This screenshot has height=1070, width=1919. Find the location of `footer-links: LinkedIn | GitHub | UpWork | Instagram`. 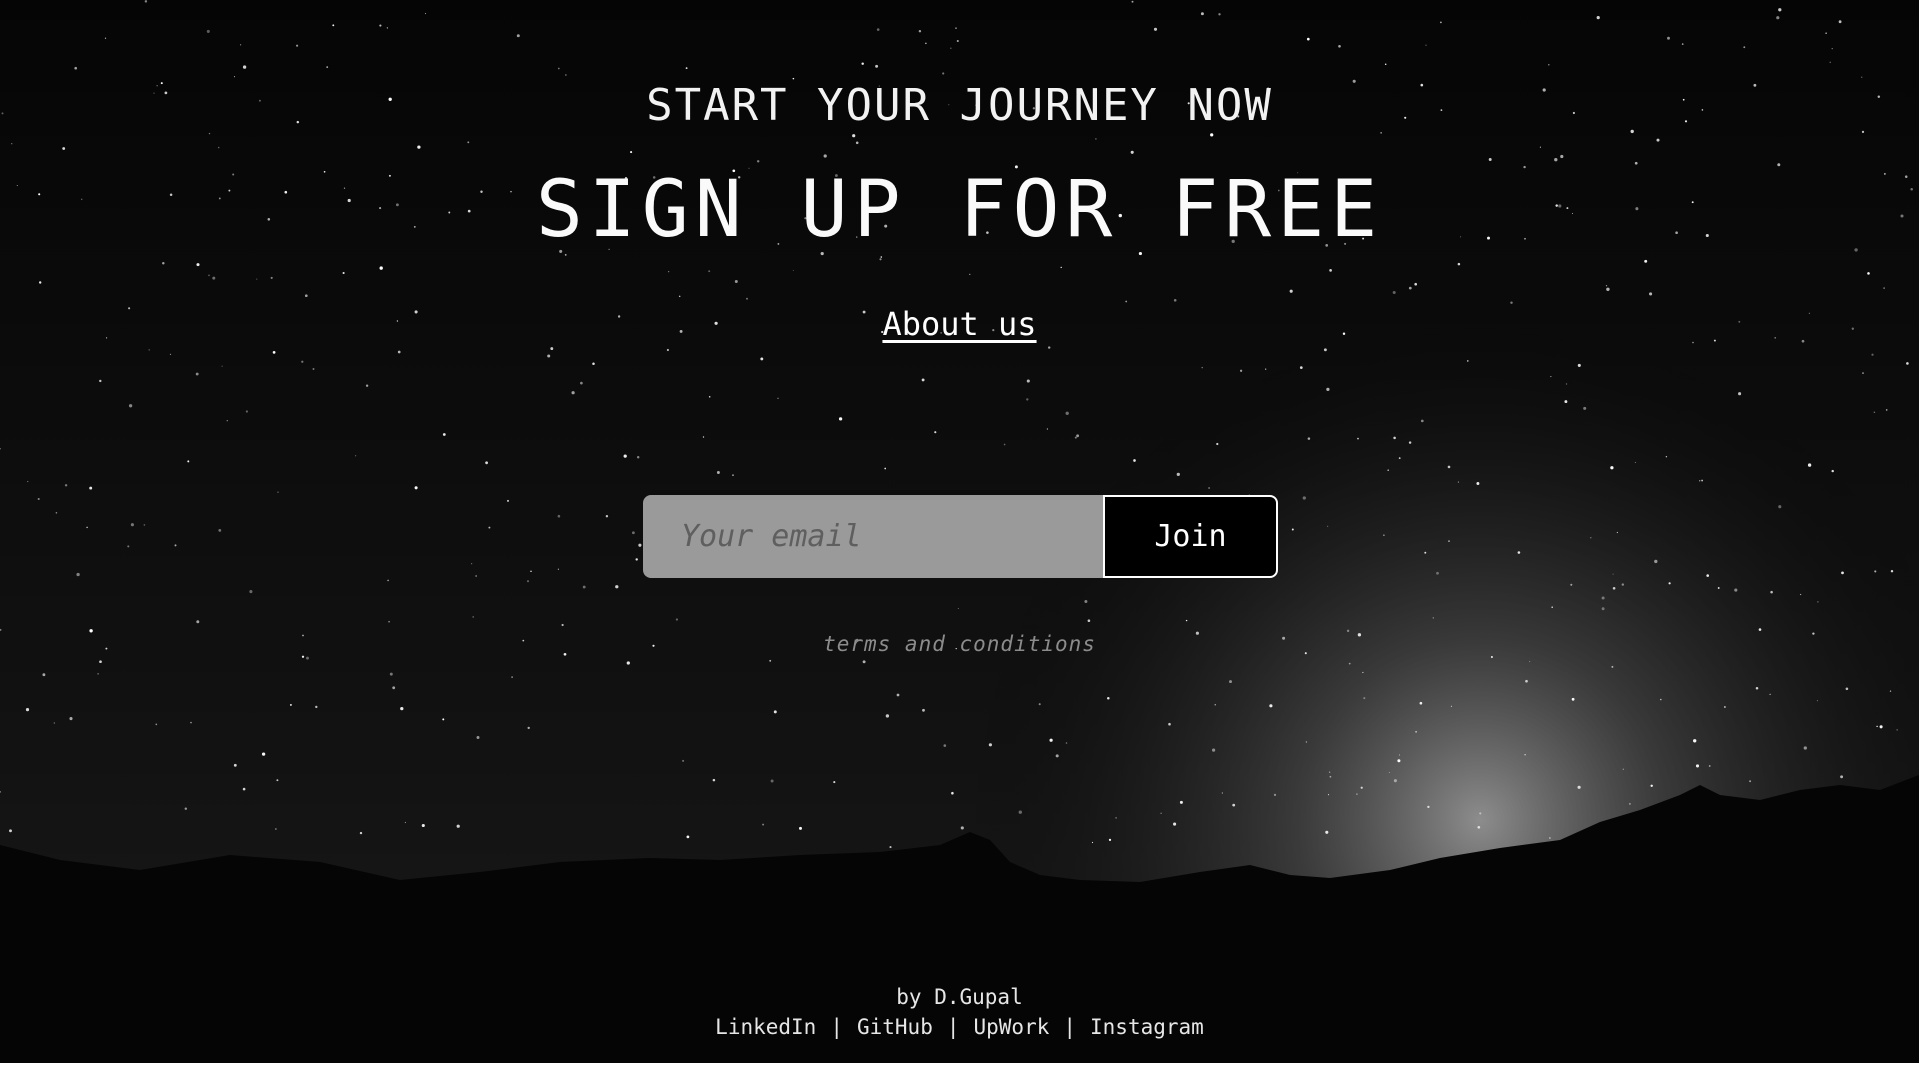

footer-links: LinkedIn | GitHub | UpWork | Instagram is located at coordinates (959, 1027).